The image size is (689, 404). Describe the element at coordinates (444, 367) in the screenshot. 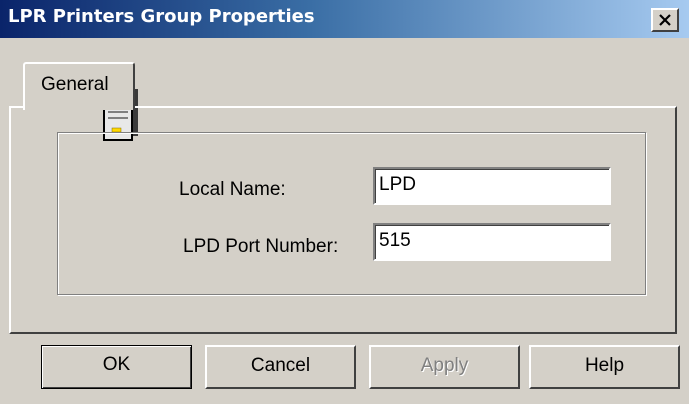

I see `apply-button: Apply` at that location.